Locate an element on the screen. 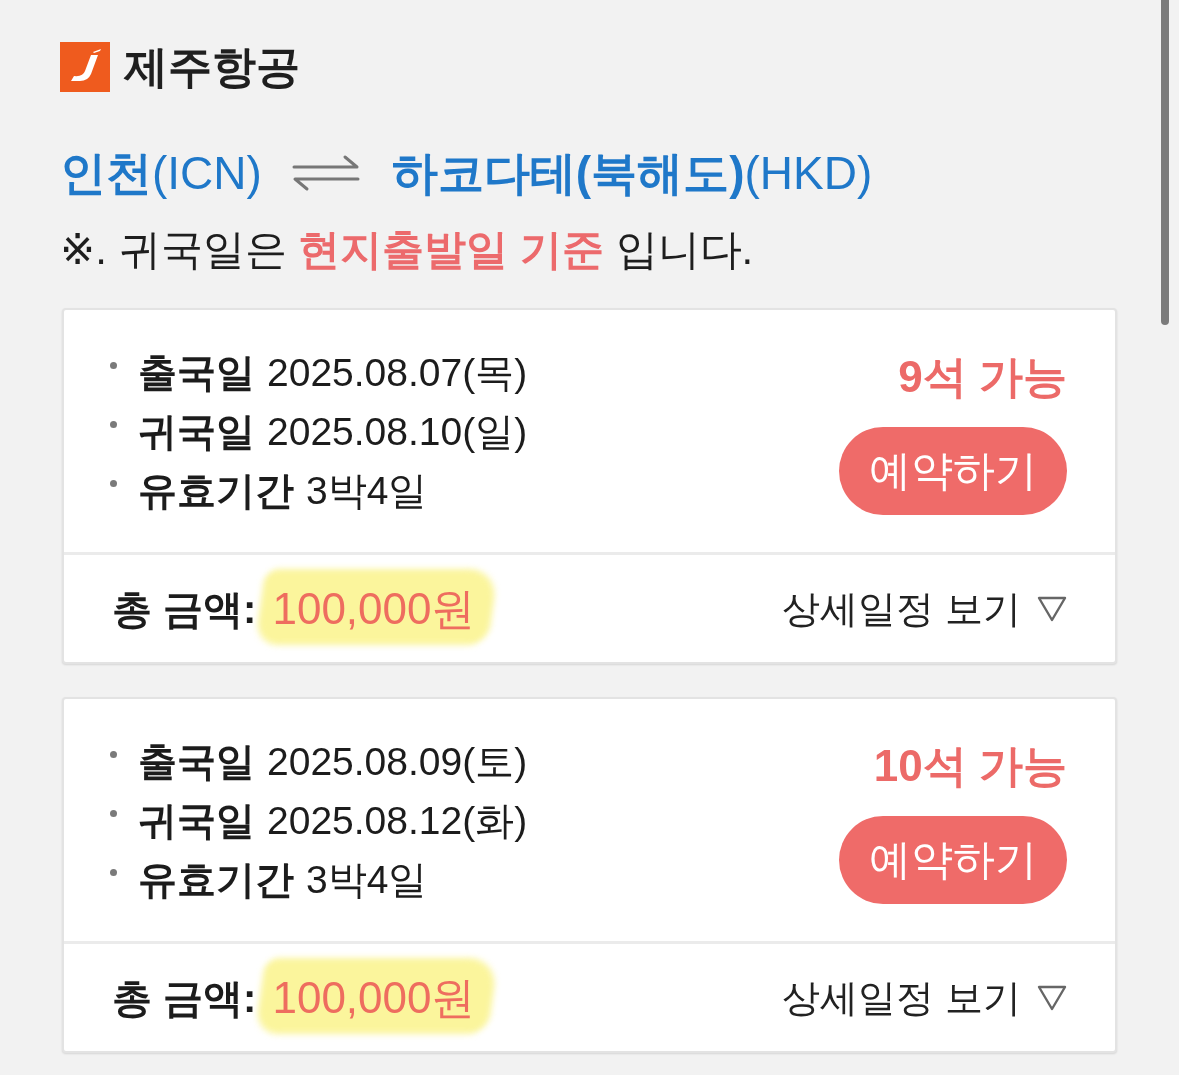 This screenshot has height=1075, width=1179. seats-available: 9석 가능 is located at coordinates (982, 377).